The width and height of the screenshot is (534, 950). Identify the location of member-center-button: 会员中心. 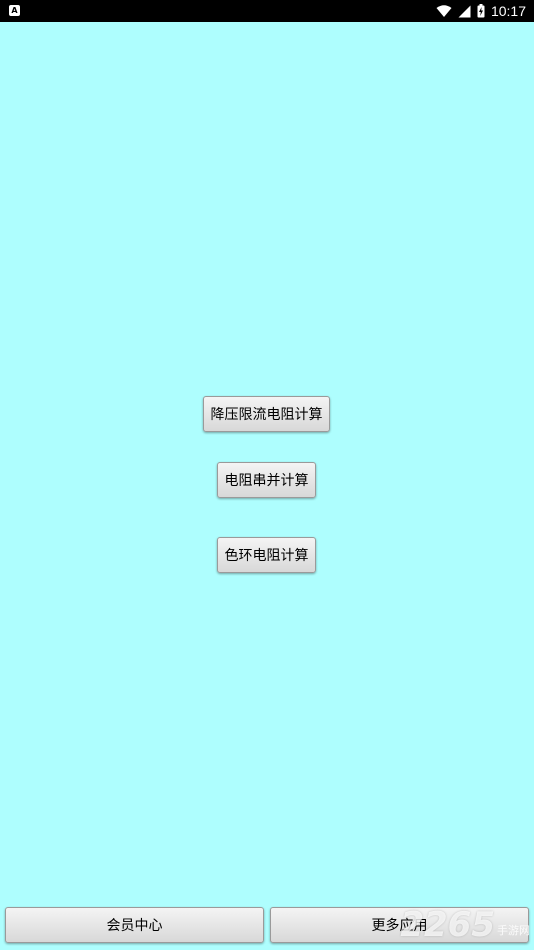
(134, 925).